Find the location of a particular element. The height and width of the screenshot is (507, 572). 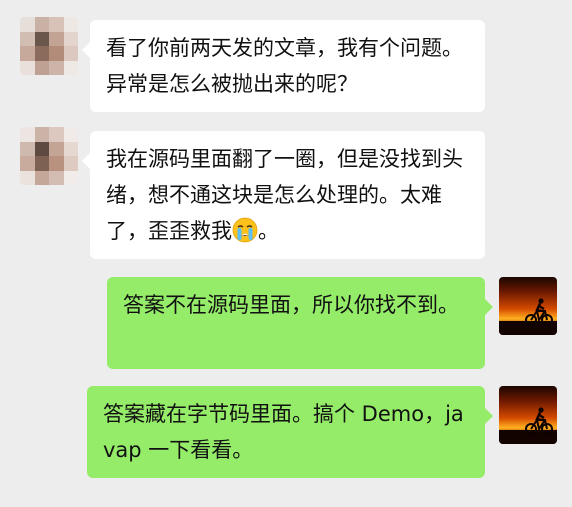

message-text: 我在源码里面翻了一圈，但是没找到头绪，想不通这块是怎么处理的。太难了，歪歪救我 is located at coordinates (284, 195).